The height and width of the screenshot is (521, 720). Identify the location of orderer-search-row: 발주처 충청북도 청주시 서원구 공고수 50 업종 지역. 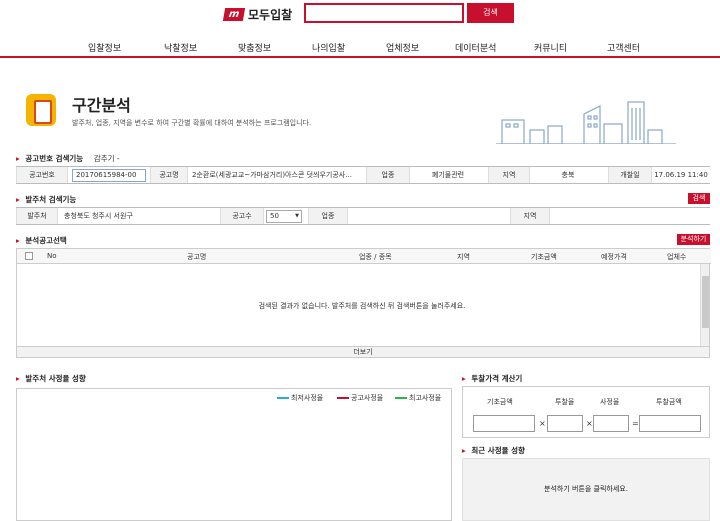
(363, 216).